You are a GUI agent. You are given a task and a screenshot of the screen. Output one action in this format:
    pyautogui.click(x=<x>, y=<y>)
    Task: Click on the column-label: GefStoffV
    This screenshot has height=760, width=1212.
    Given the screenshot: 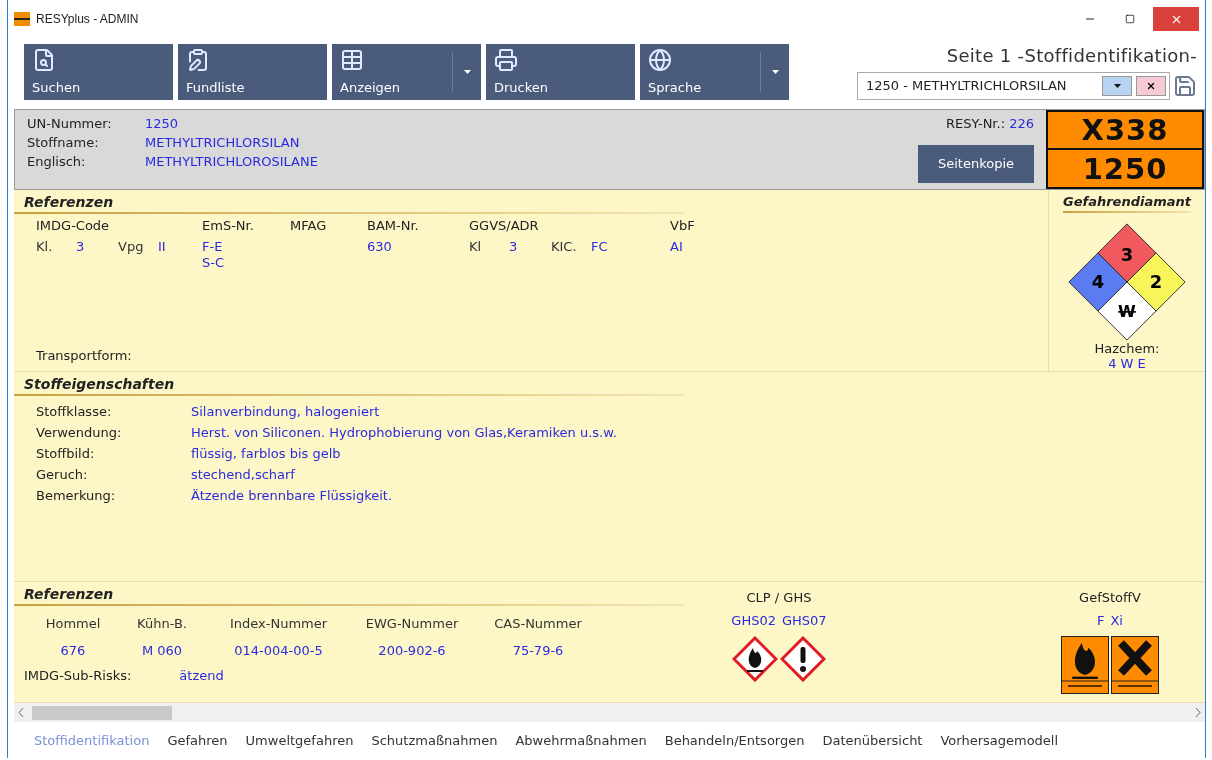 What is the action you would take?
    pyautogui.click(x=1110, y=598)
    